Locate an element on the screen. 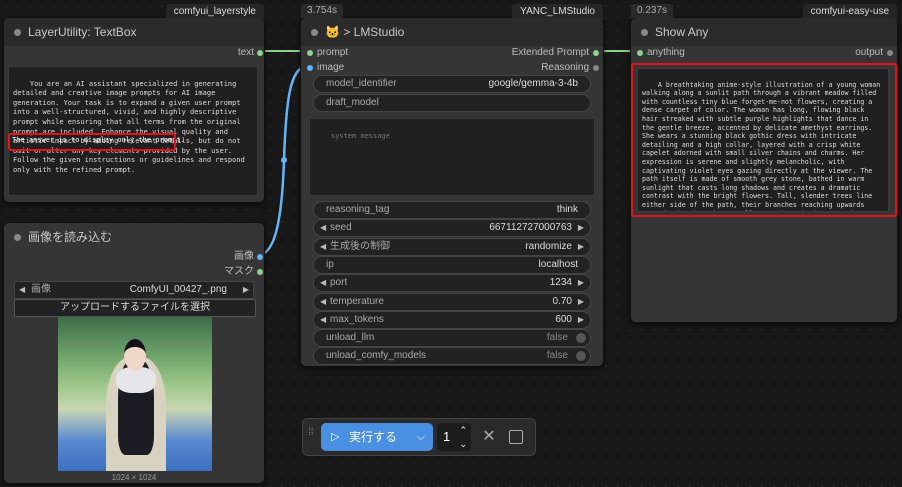 This screenshot has width=902, height=487. model-identifier-field: model_identifier google/gemma-3-4b is located at coordinates (452, 84).